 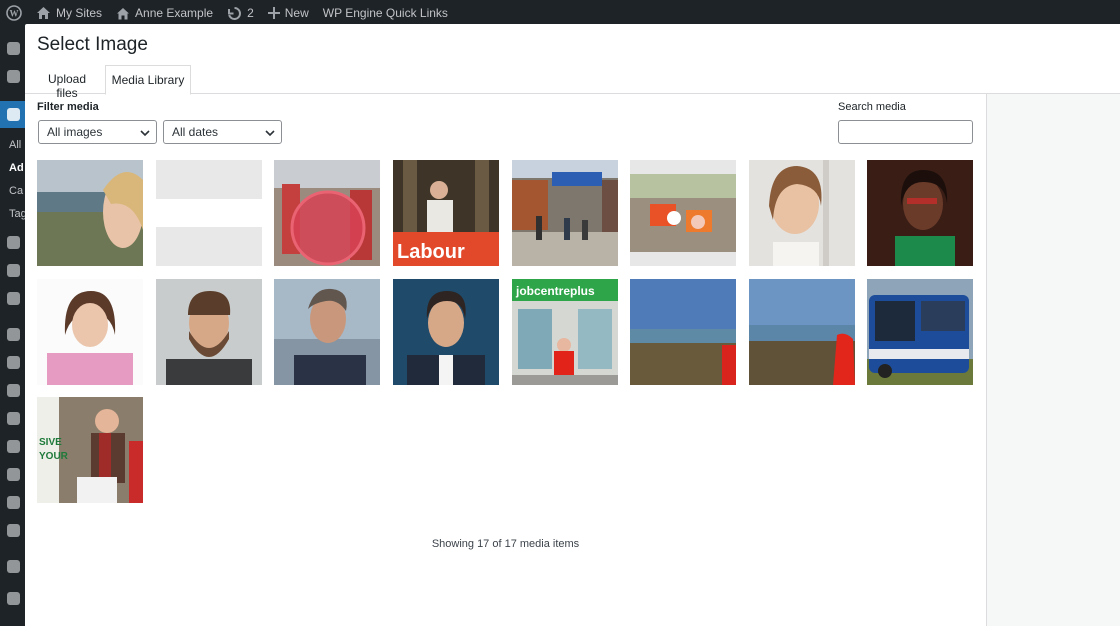 I want to click on wordpress-logo-button: W, so click(x=14, y=13).